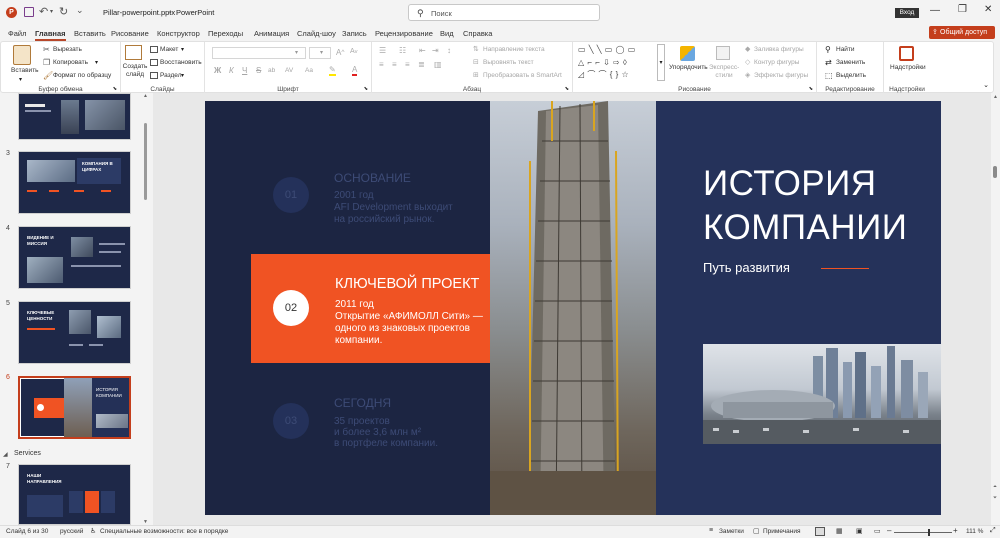 The width and height of the screenshot is (1000, 538). I want to click on zoom-slider, so click(923, 532).